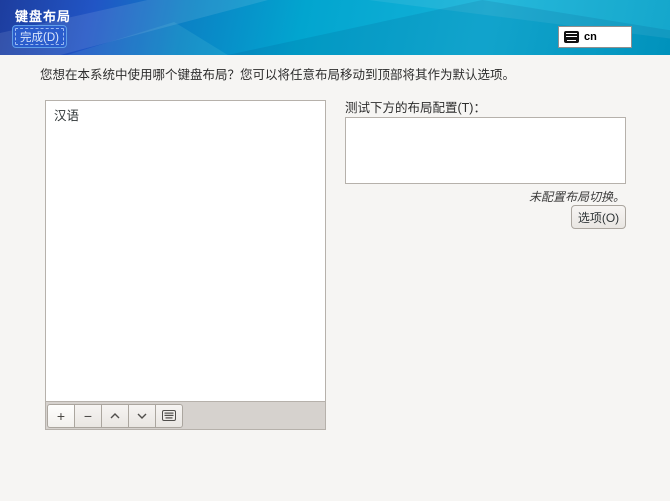 This screenshot has width=670, height=501. I want to click on move-down-button, so click(142, 415).